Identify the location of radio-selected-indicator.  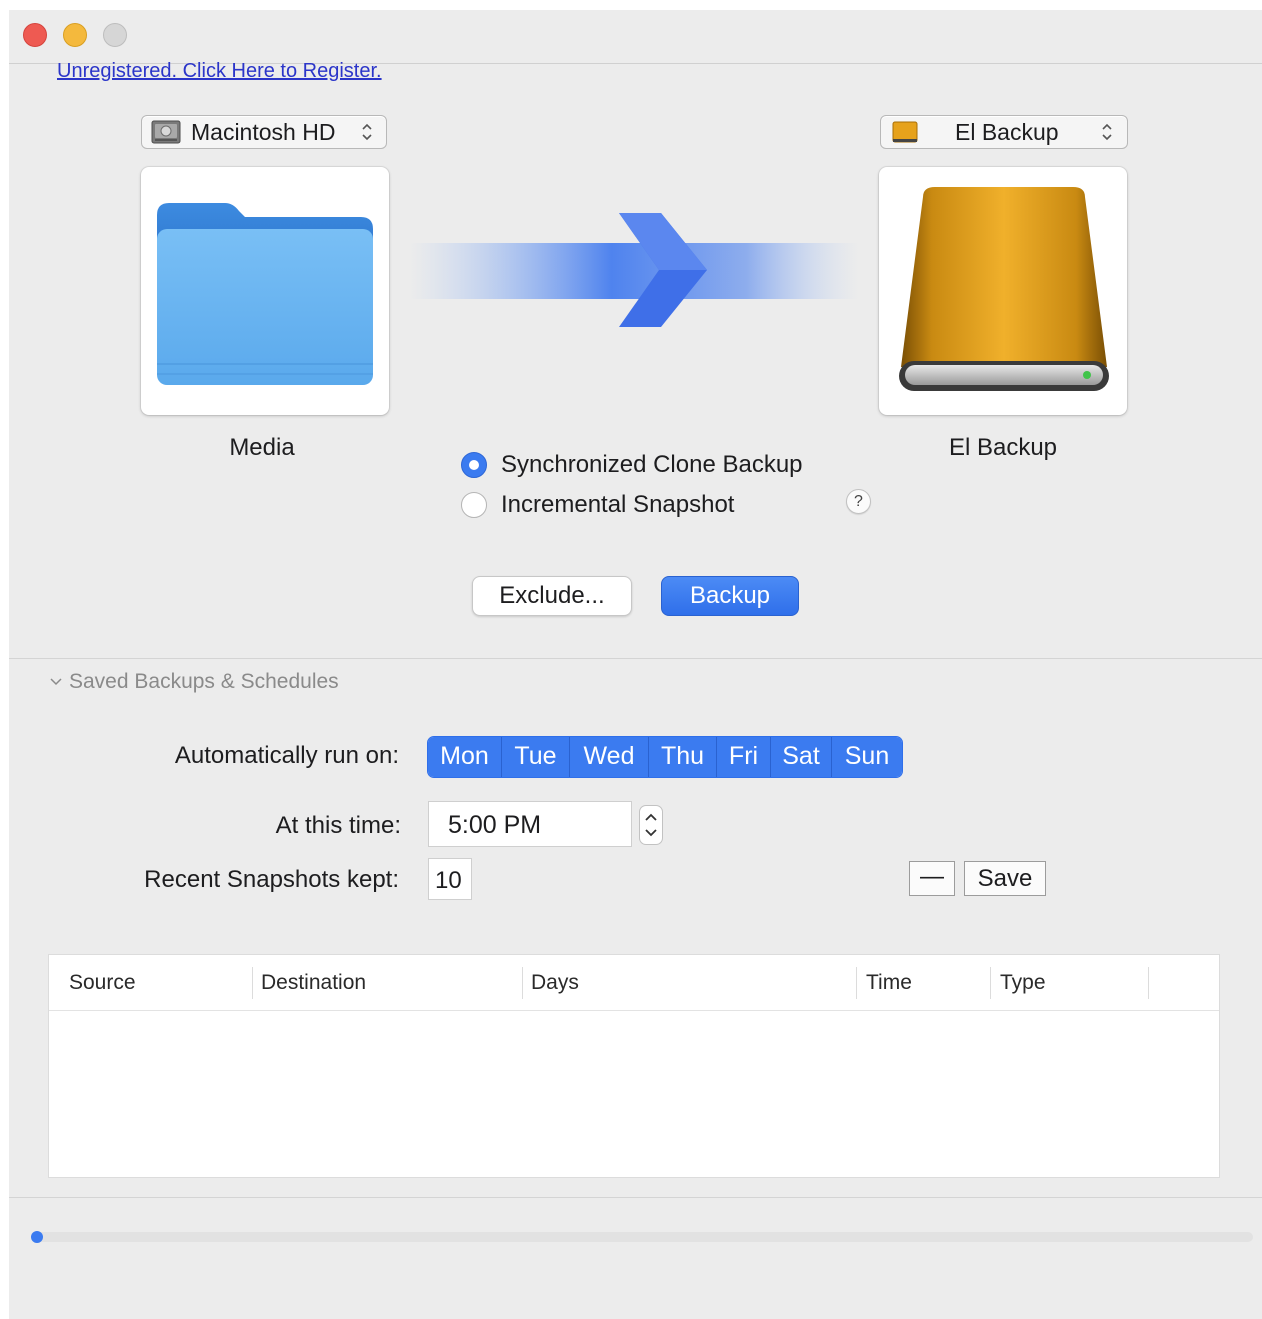
(474, 465).